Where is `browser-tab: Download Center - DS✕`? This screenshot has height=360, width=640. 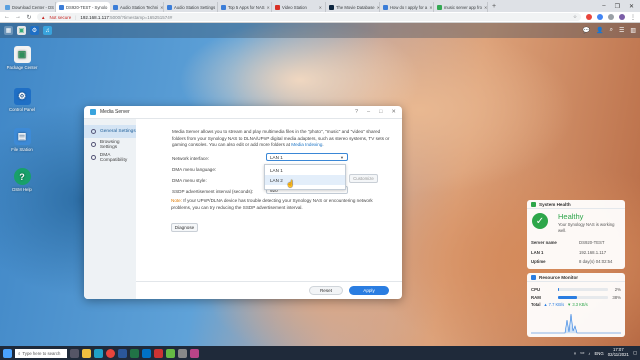 browser-tab: Download Center - DS✕ is located at coordinates (29, 7).